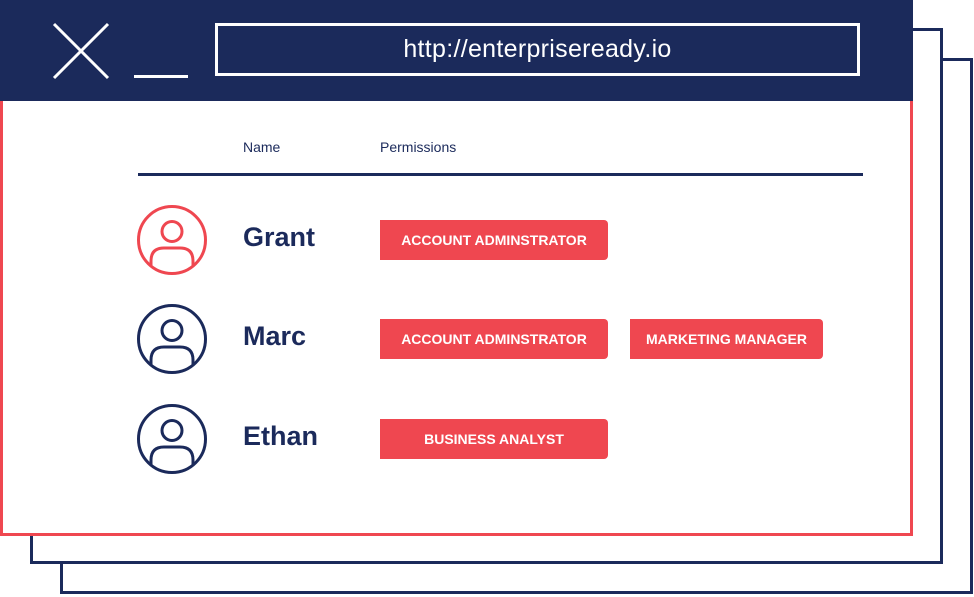 The width and height of the screenshot is (974, 597). Describe the element at coordinates (275, 336) in the screenshot. I see `user-name: Marc` at that location.